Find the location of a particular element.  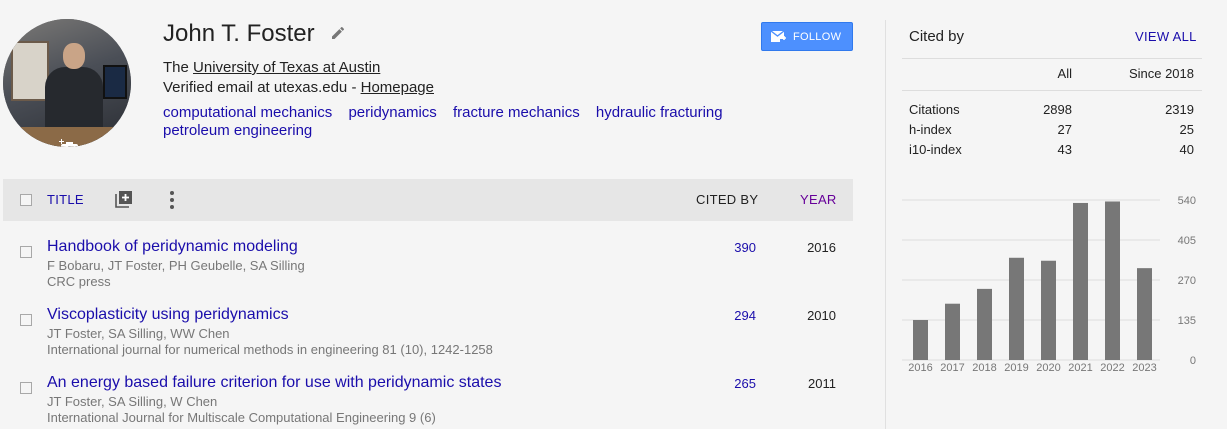

article-cited-count: 265 is located at coordinates (745, 383).